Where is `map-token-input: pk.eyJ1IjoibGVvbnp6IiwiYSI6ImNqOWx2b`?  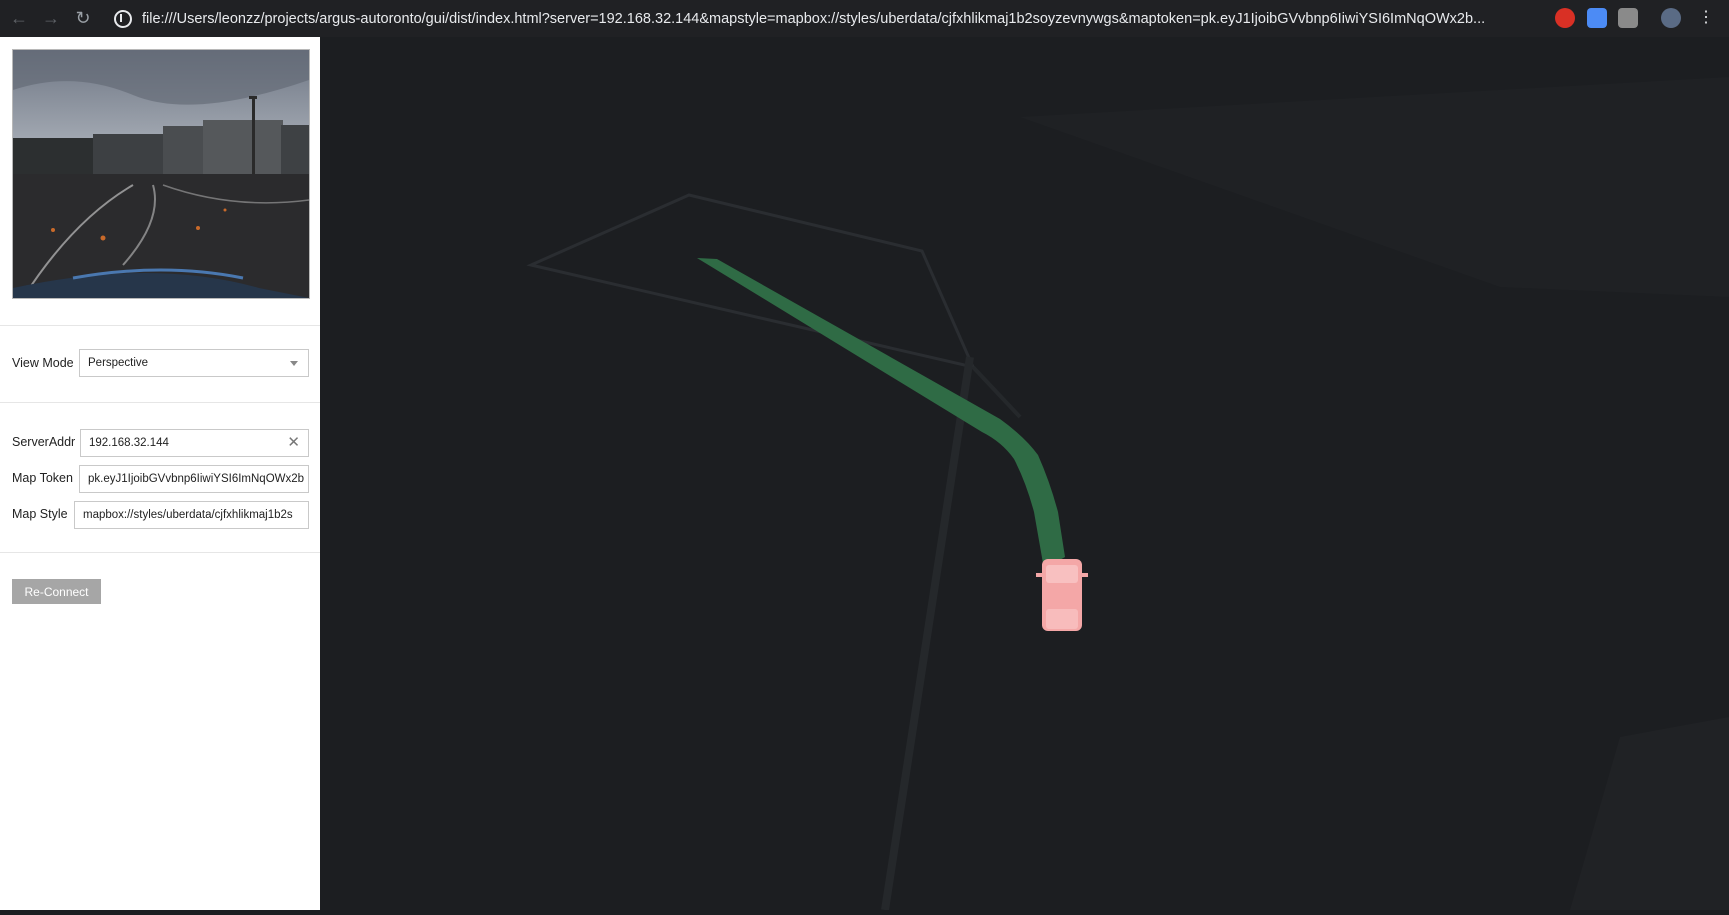
map-token-input: pk.eyJ1IjoibGVvbnp6IiwiYSI6ImNqOWx2b is located at coordinates (194, 479).